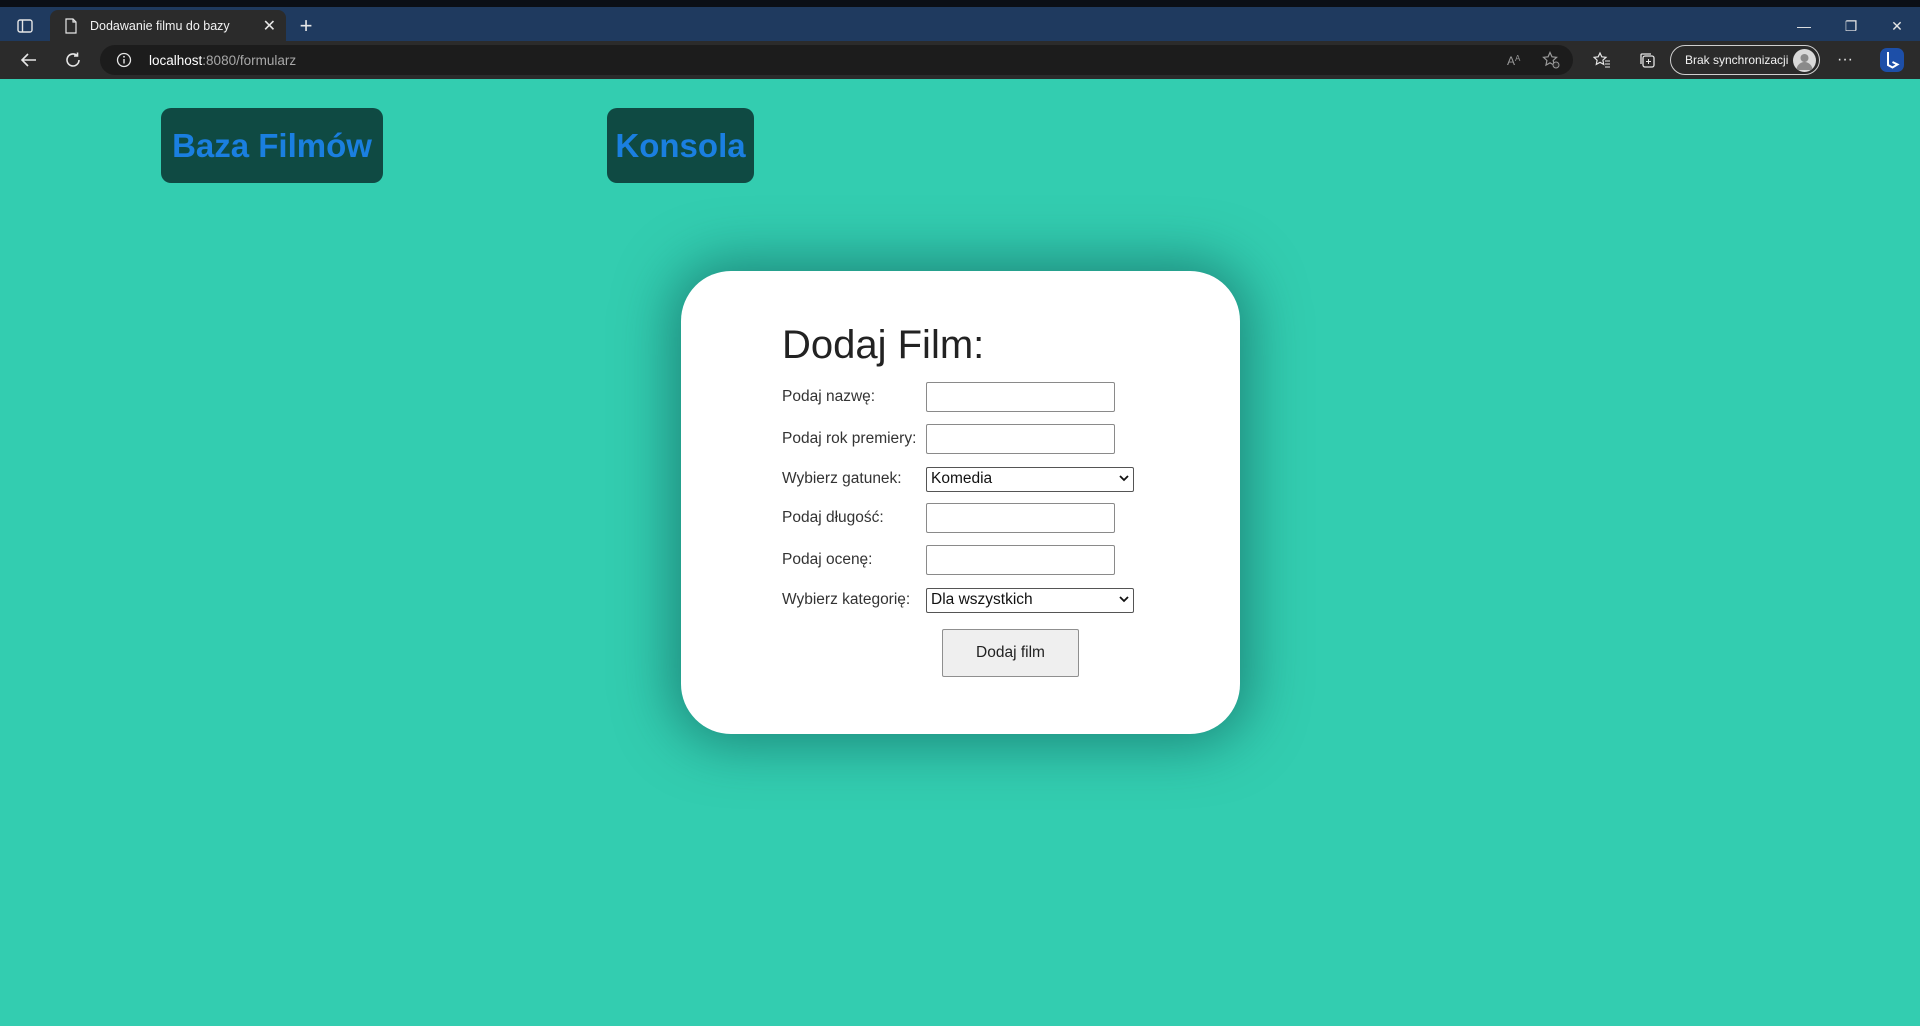 This screenshot has height=1026, width=1920. I want to click on year-row: Podaj rok premiery:, so click(948, 439).